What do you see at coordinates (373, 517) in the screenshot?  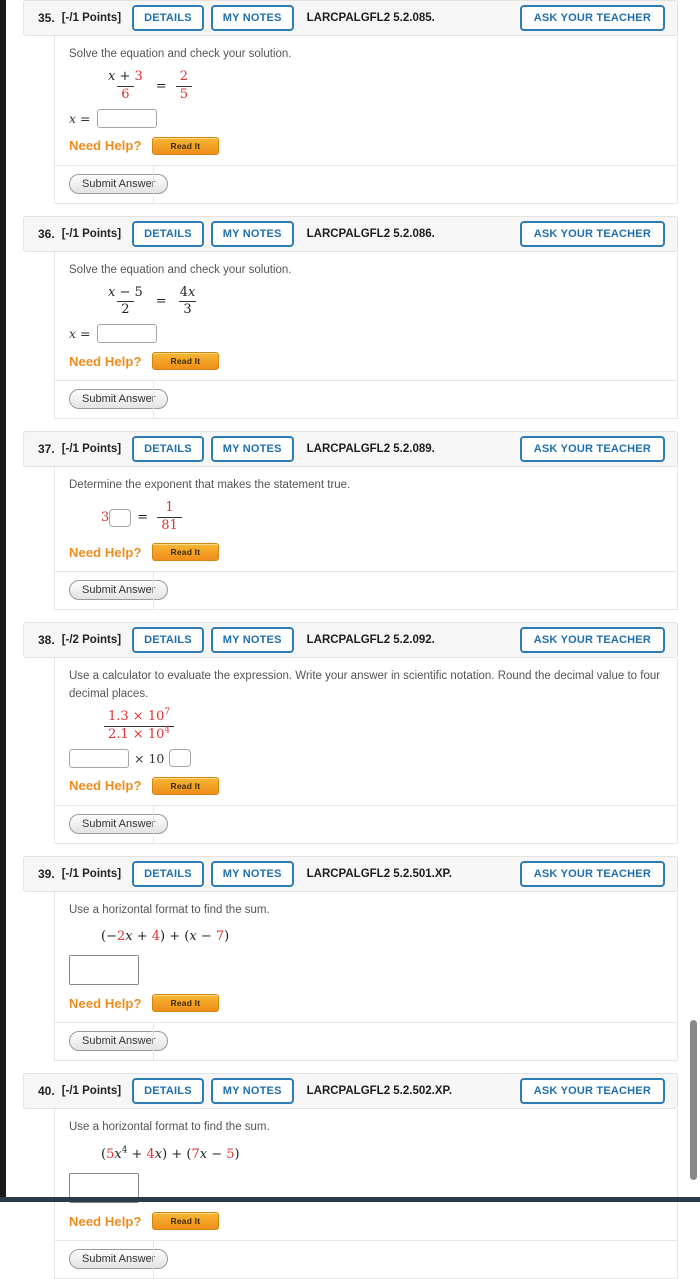 I see `math-expression: 3 = 1 81` at bounding box center [373, 517].